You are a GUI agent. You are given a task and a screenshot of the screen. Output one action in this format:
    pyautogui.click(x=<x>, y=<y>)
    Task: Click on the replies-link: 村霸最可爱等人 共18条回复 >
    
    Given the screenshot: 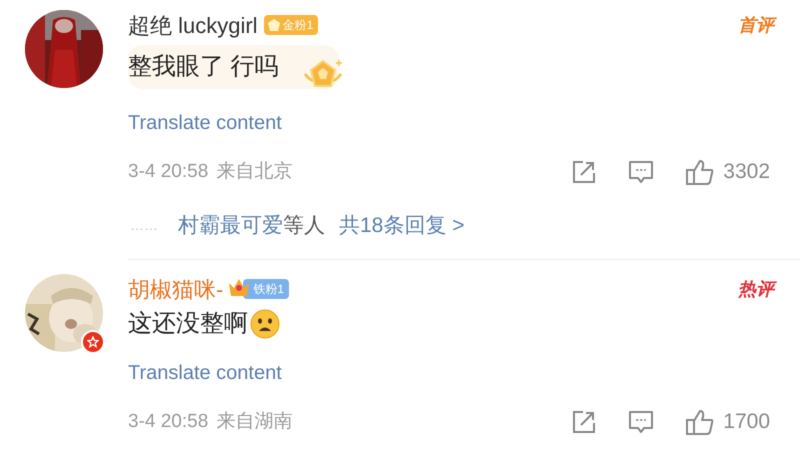 What is the action you would take?
    pyautogui.click(x=321, y=225)
    